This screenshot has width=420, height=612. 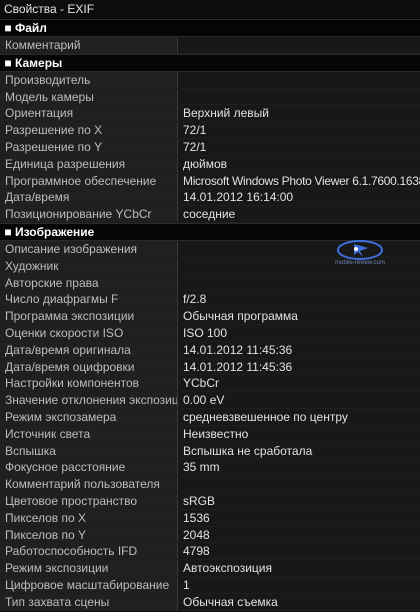 I want to click on property-row: Фокусное расстояние 35 mm, so click(x=210, y=468).